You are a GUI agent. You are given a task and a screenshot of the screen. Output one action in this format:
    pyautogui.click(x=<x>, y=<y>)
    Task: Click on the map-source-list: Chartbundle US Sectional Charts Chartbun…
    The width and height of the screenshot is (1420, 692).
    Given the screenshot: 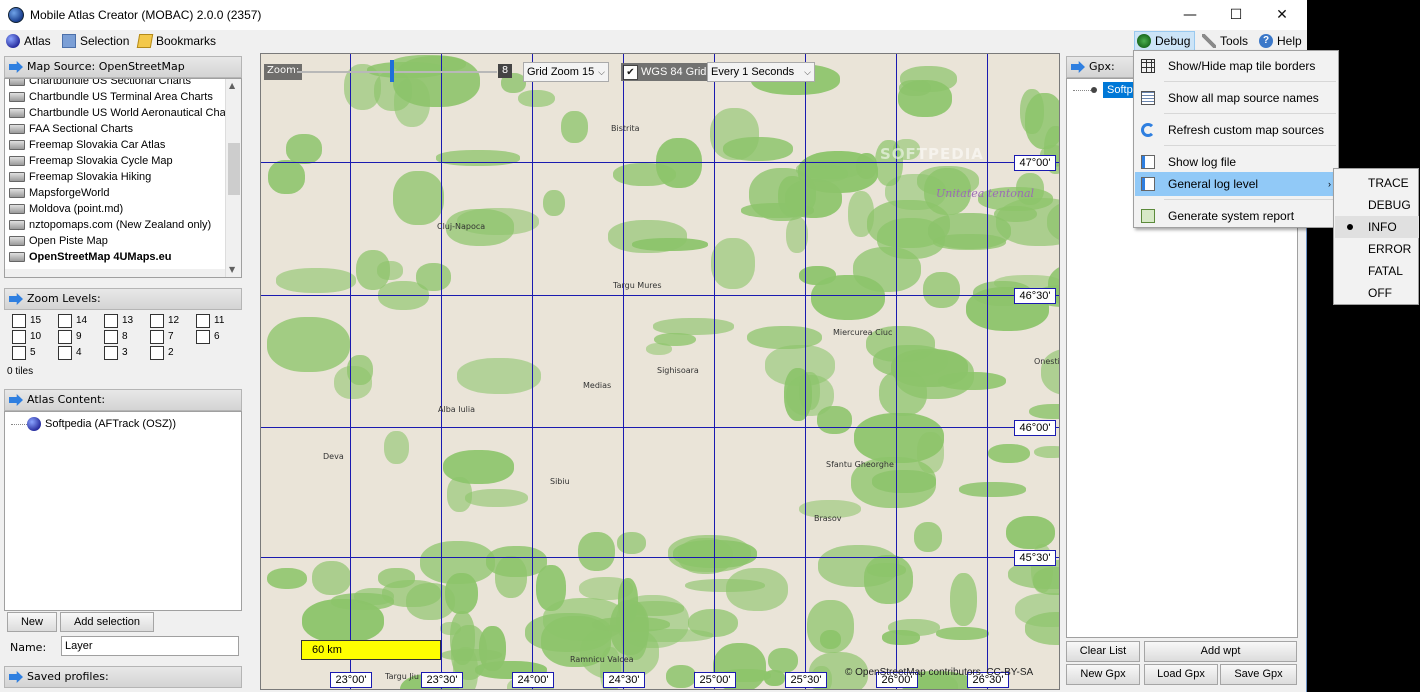 What is the action you would take?
    pyautogui.click(x=123, y=178)
    